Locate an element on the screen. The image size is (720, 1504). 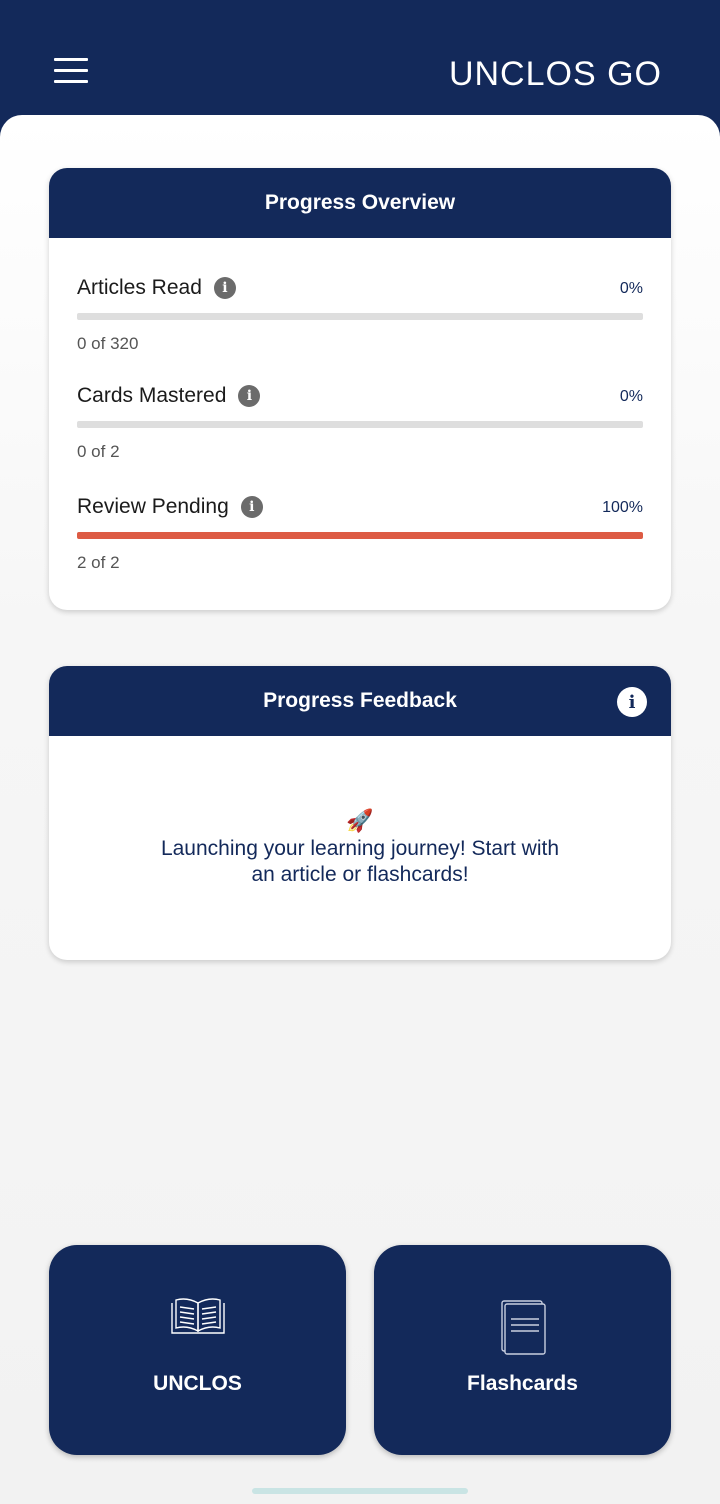
unclos-button-label: UNCLOS is located at coordinates (197, 1383).